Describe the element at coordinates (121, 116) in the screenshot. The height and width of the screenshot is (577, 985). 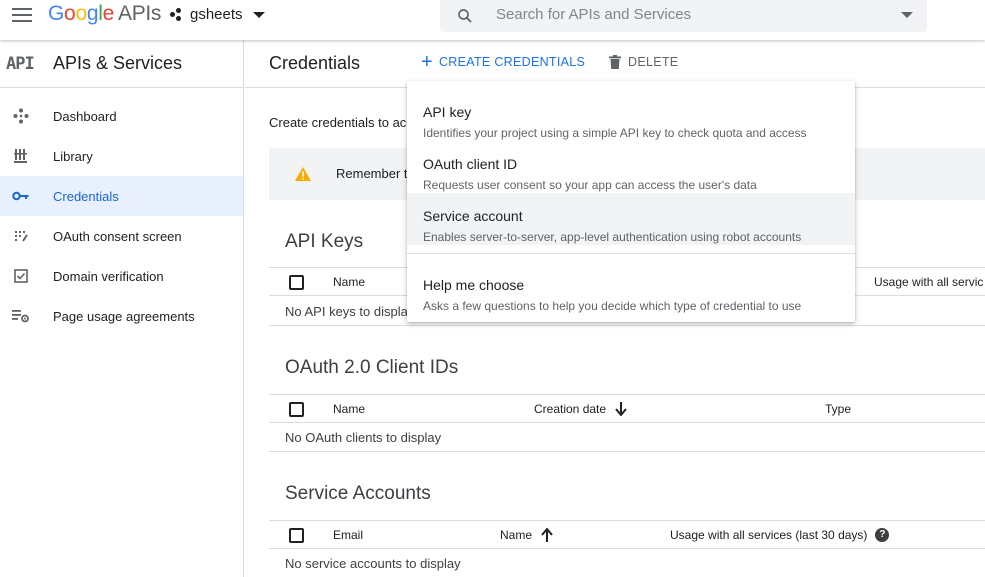
I see `sidebar-item-dashboard: Dashboard` at that location.